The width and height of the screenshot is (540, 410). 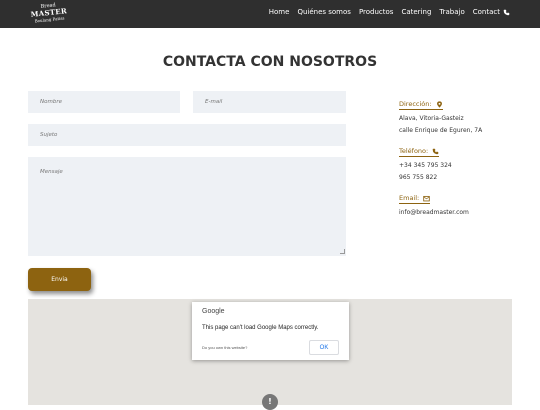 I want to click on resize-handle, so click(x=342, y=251).